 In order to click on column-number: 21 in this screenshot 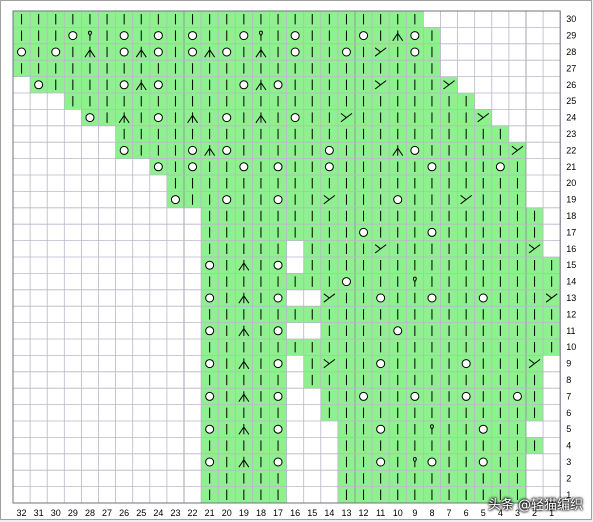, I will do `click(210, 513)`.